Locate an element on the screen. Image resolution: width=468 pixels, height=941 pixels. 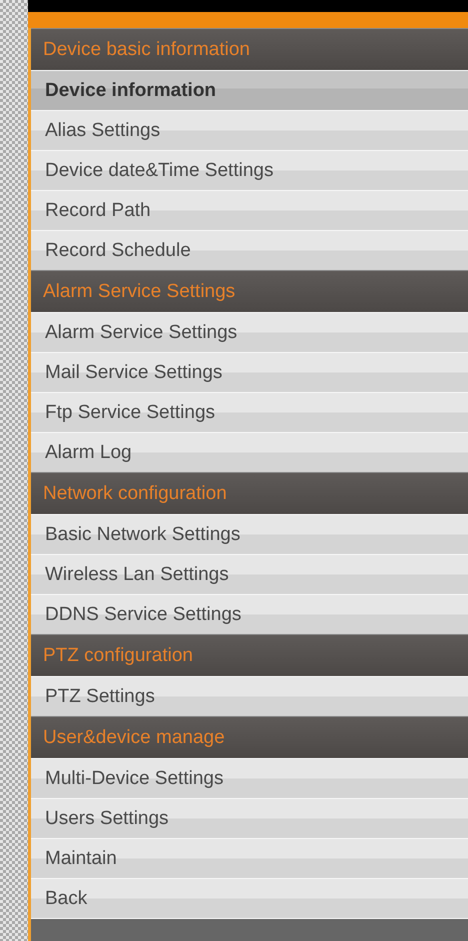
menu-item: Wireless Lan Settings is located at coordinates (249, 574).